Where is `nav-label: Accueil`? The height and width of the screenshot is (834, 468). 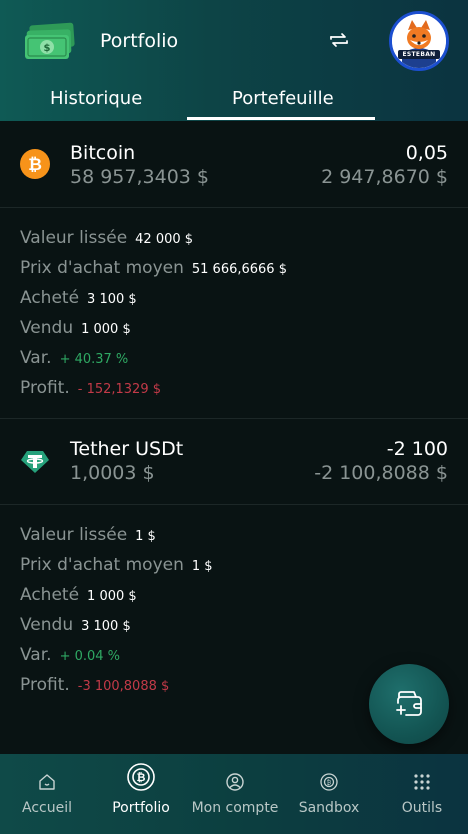 nav-label: Accueil is located at coordinates (47, 808).